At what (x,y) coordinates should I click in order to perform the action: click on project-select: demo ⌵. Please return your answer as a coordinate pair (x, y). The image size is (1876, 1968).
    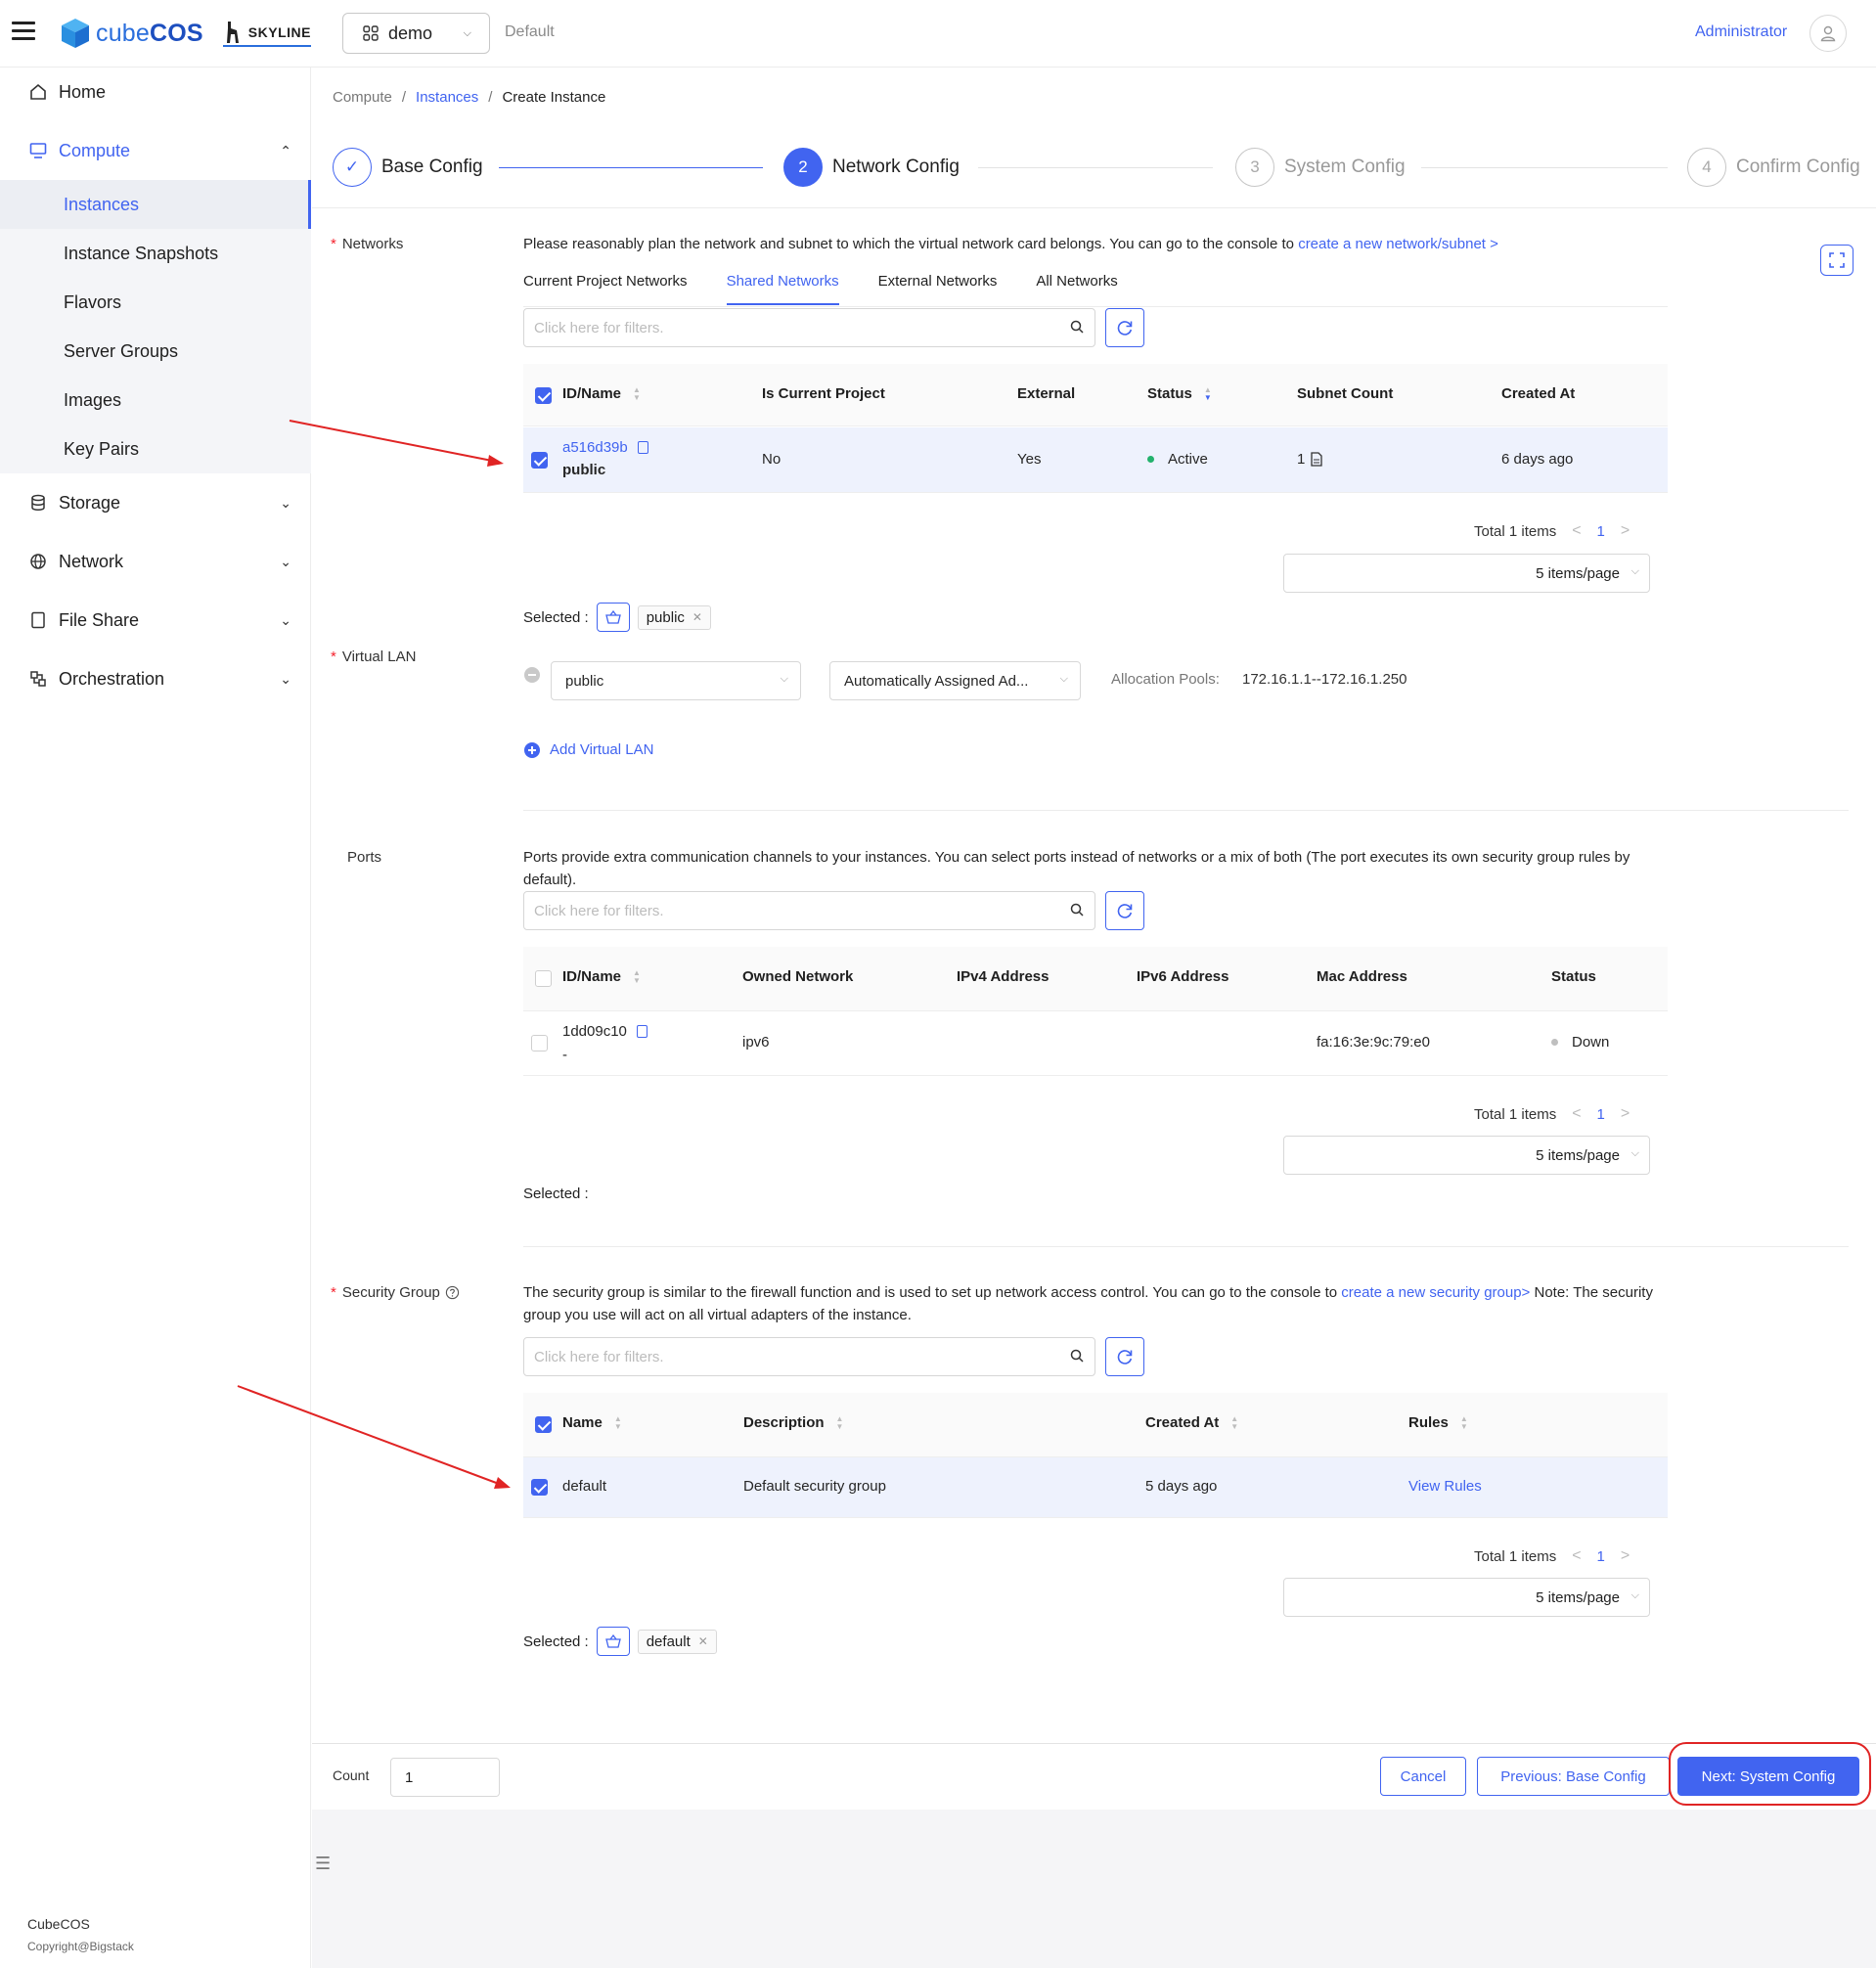
    Looking at the image, I should click on (416, 33).